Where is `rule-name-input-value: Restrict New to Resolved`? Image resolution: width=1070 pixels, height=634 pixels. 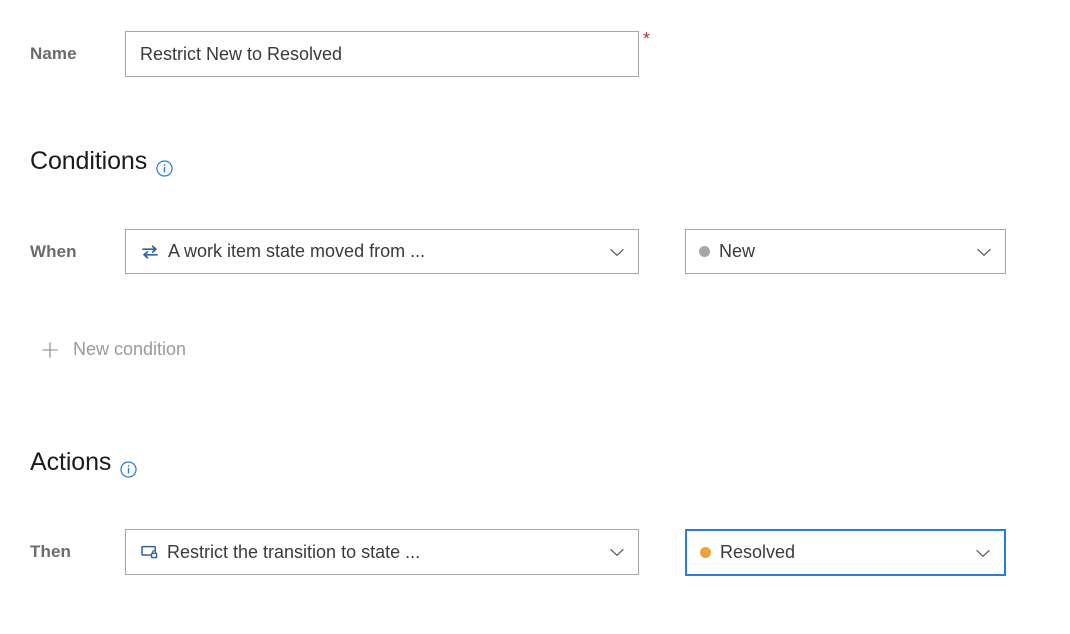
rule-name-input-value: Restrict New to Resolved is located at coordinates (241, 53).